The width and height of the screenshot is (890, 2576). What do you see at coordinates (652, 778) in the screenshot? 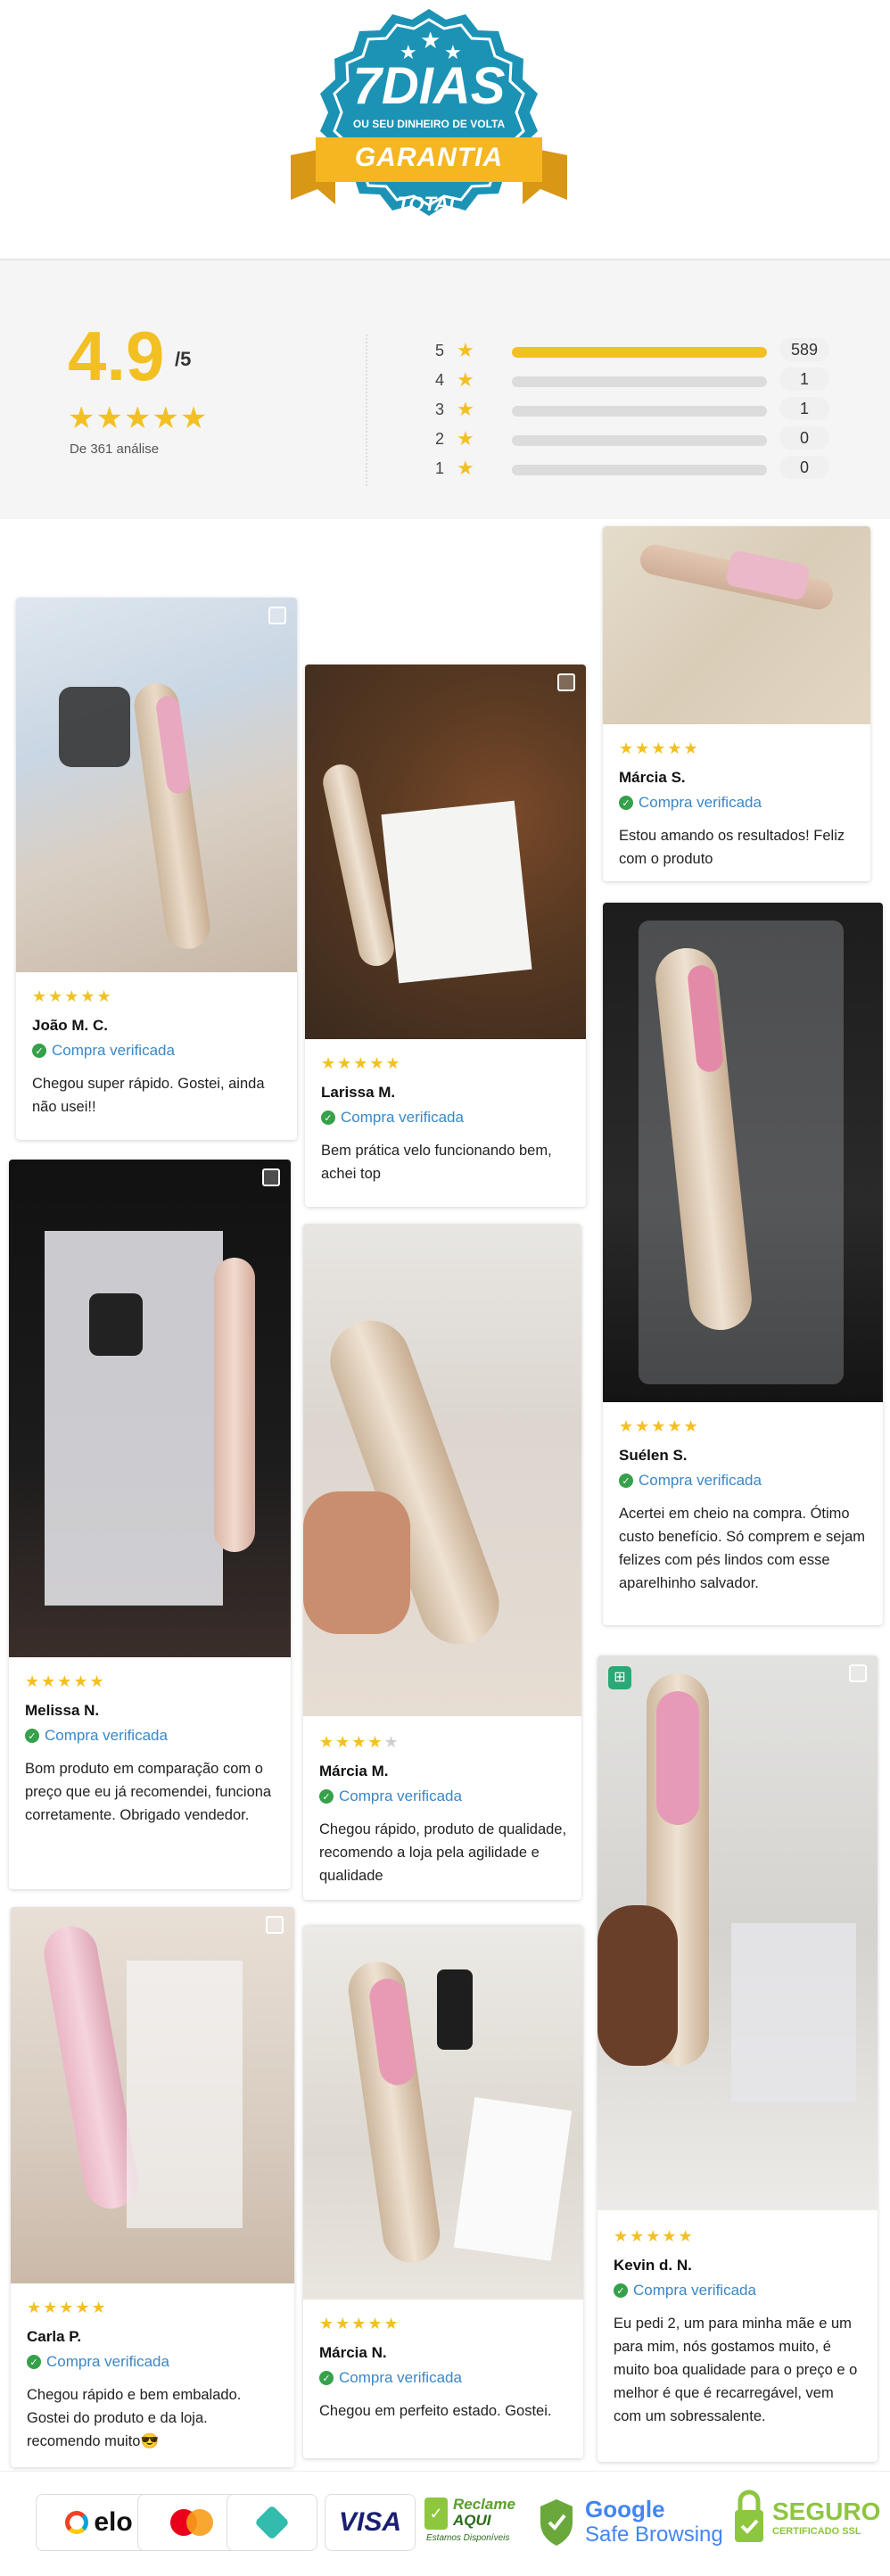
I see `reviewer-name: Márcia S.` at bounding box center [652, 778].